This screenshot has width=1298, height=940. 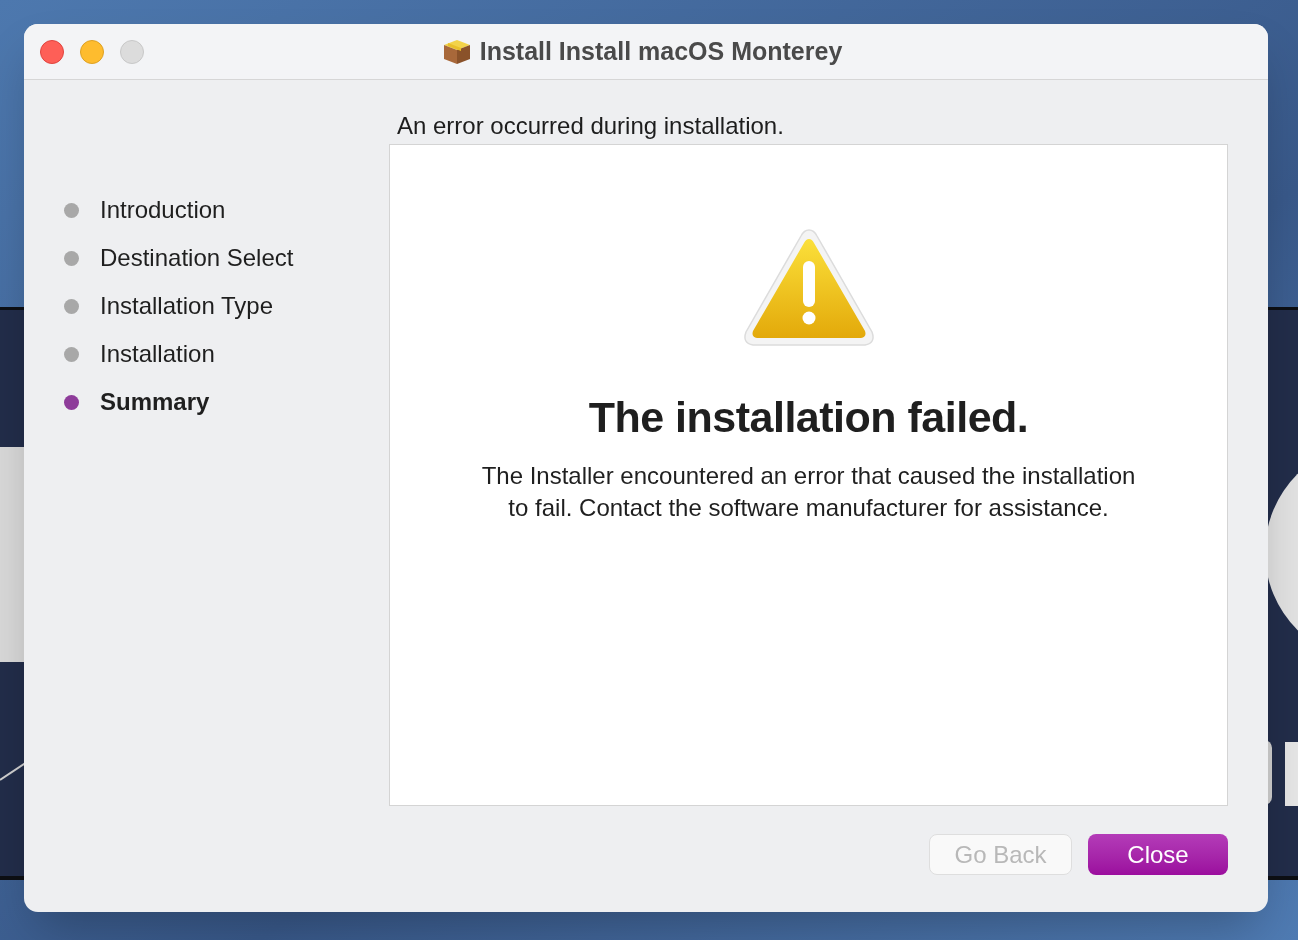 I want to click on zoom-window-button, so click(x=132, y=52).